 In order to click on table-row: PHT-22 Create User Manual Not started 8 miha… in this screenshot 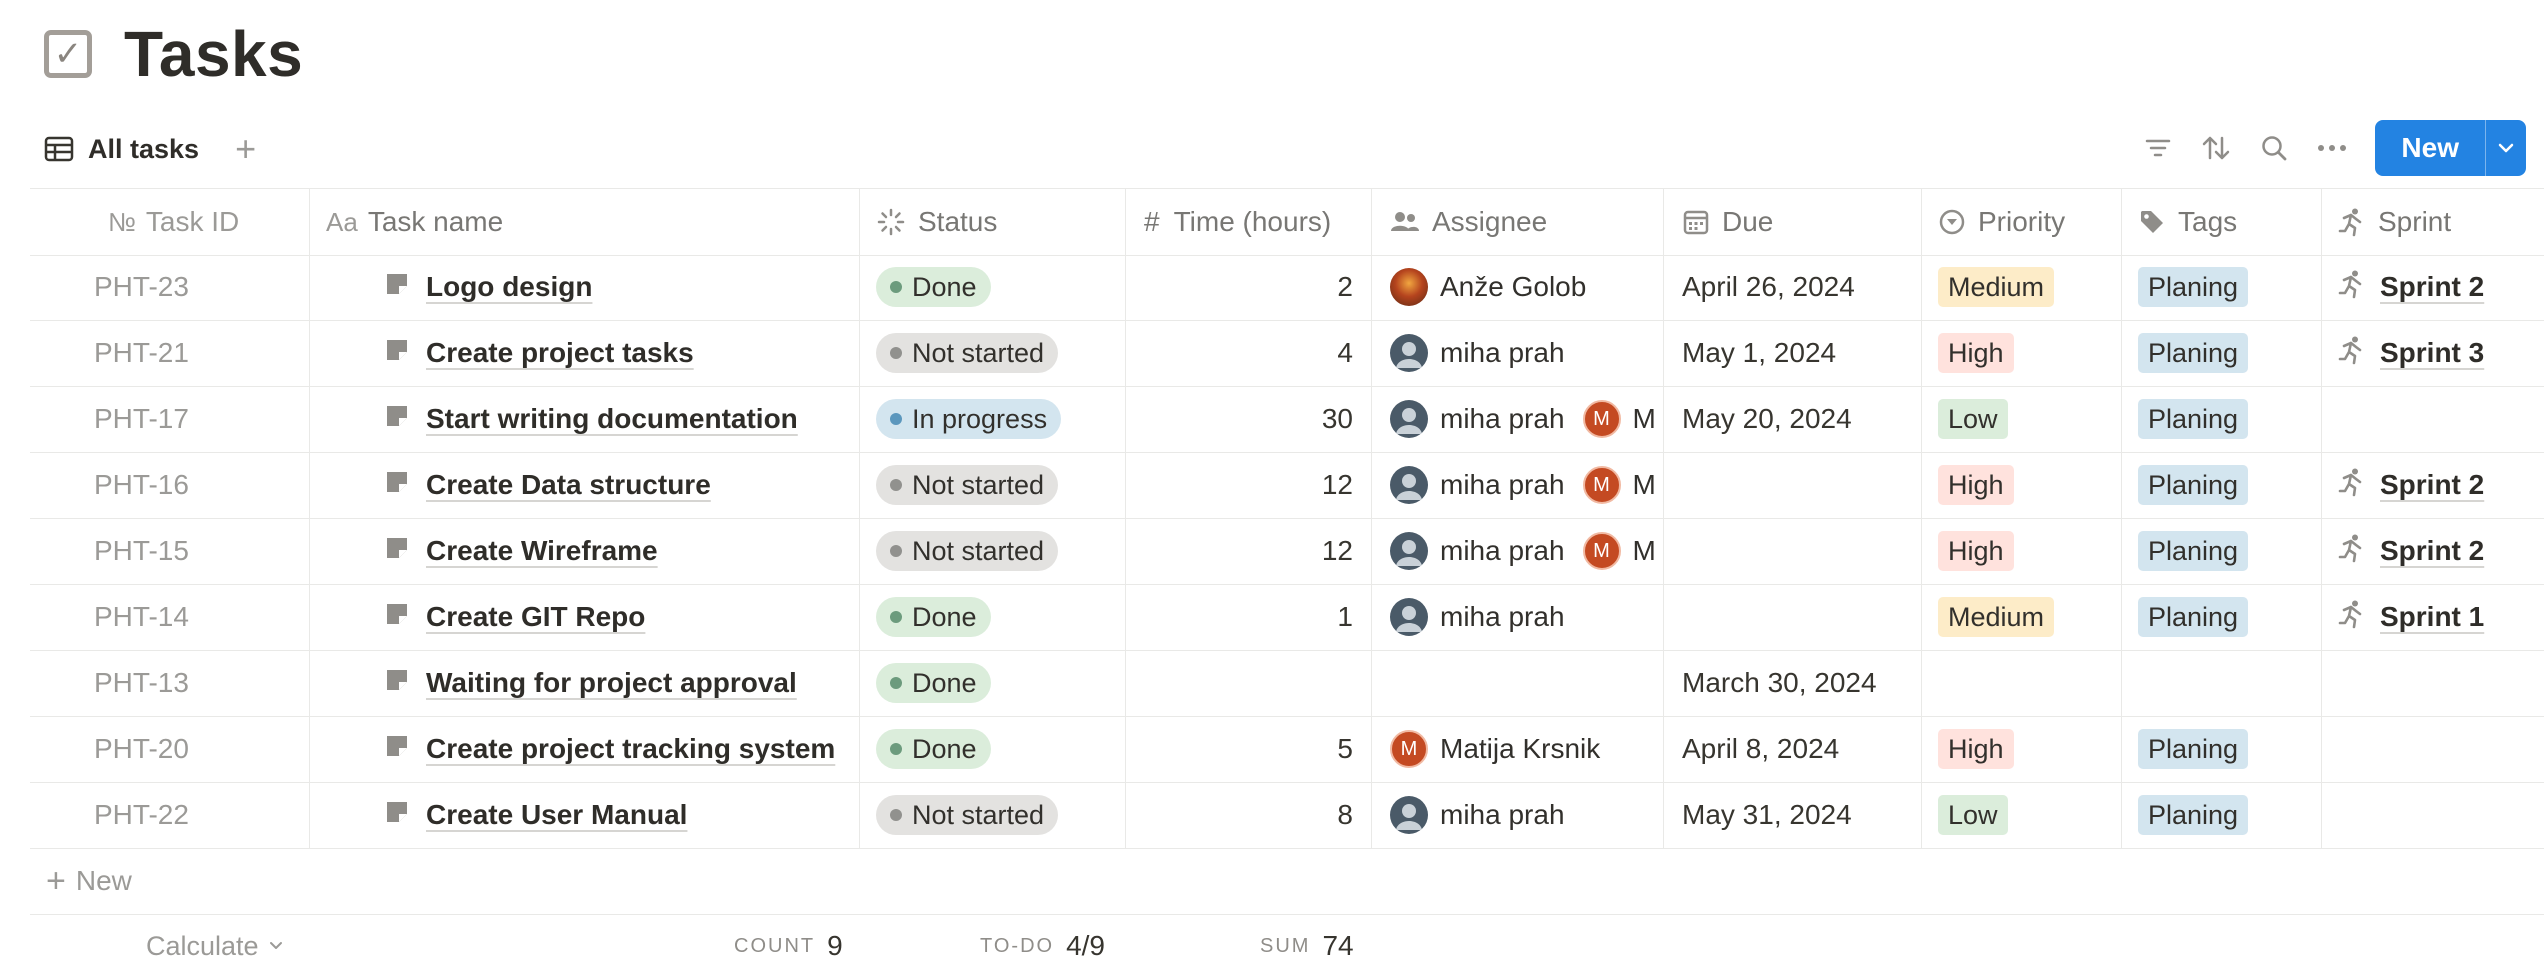, I will do `click(1287, 815)`.